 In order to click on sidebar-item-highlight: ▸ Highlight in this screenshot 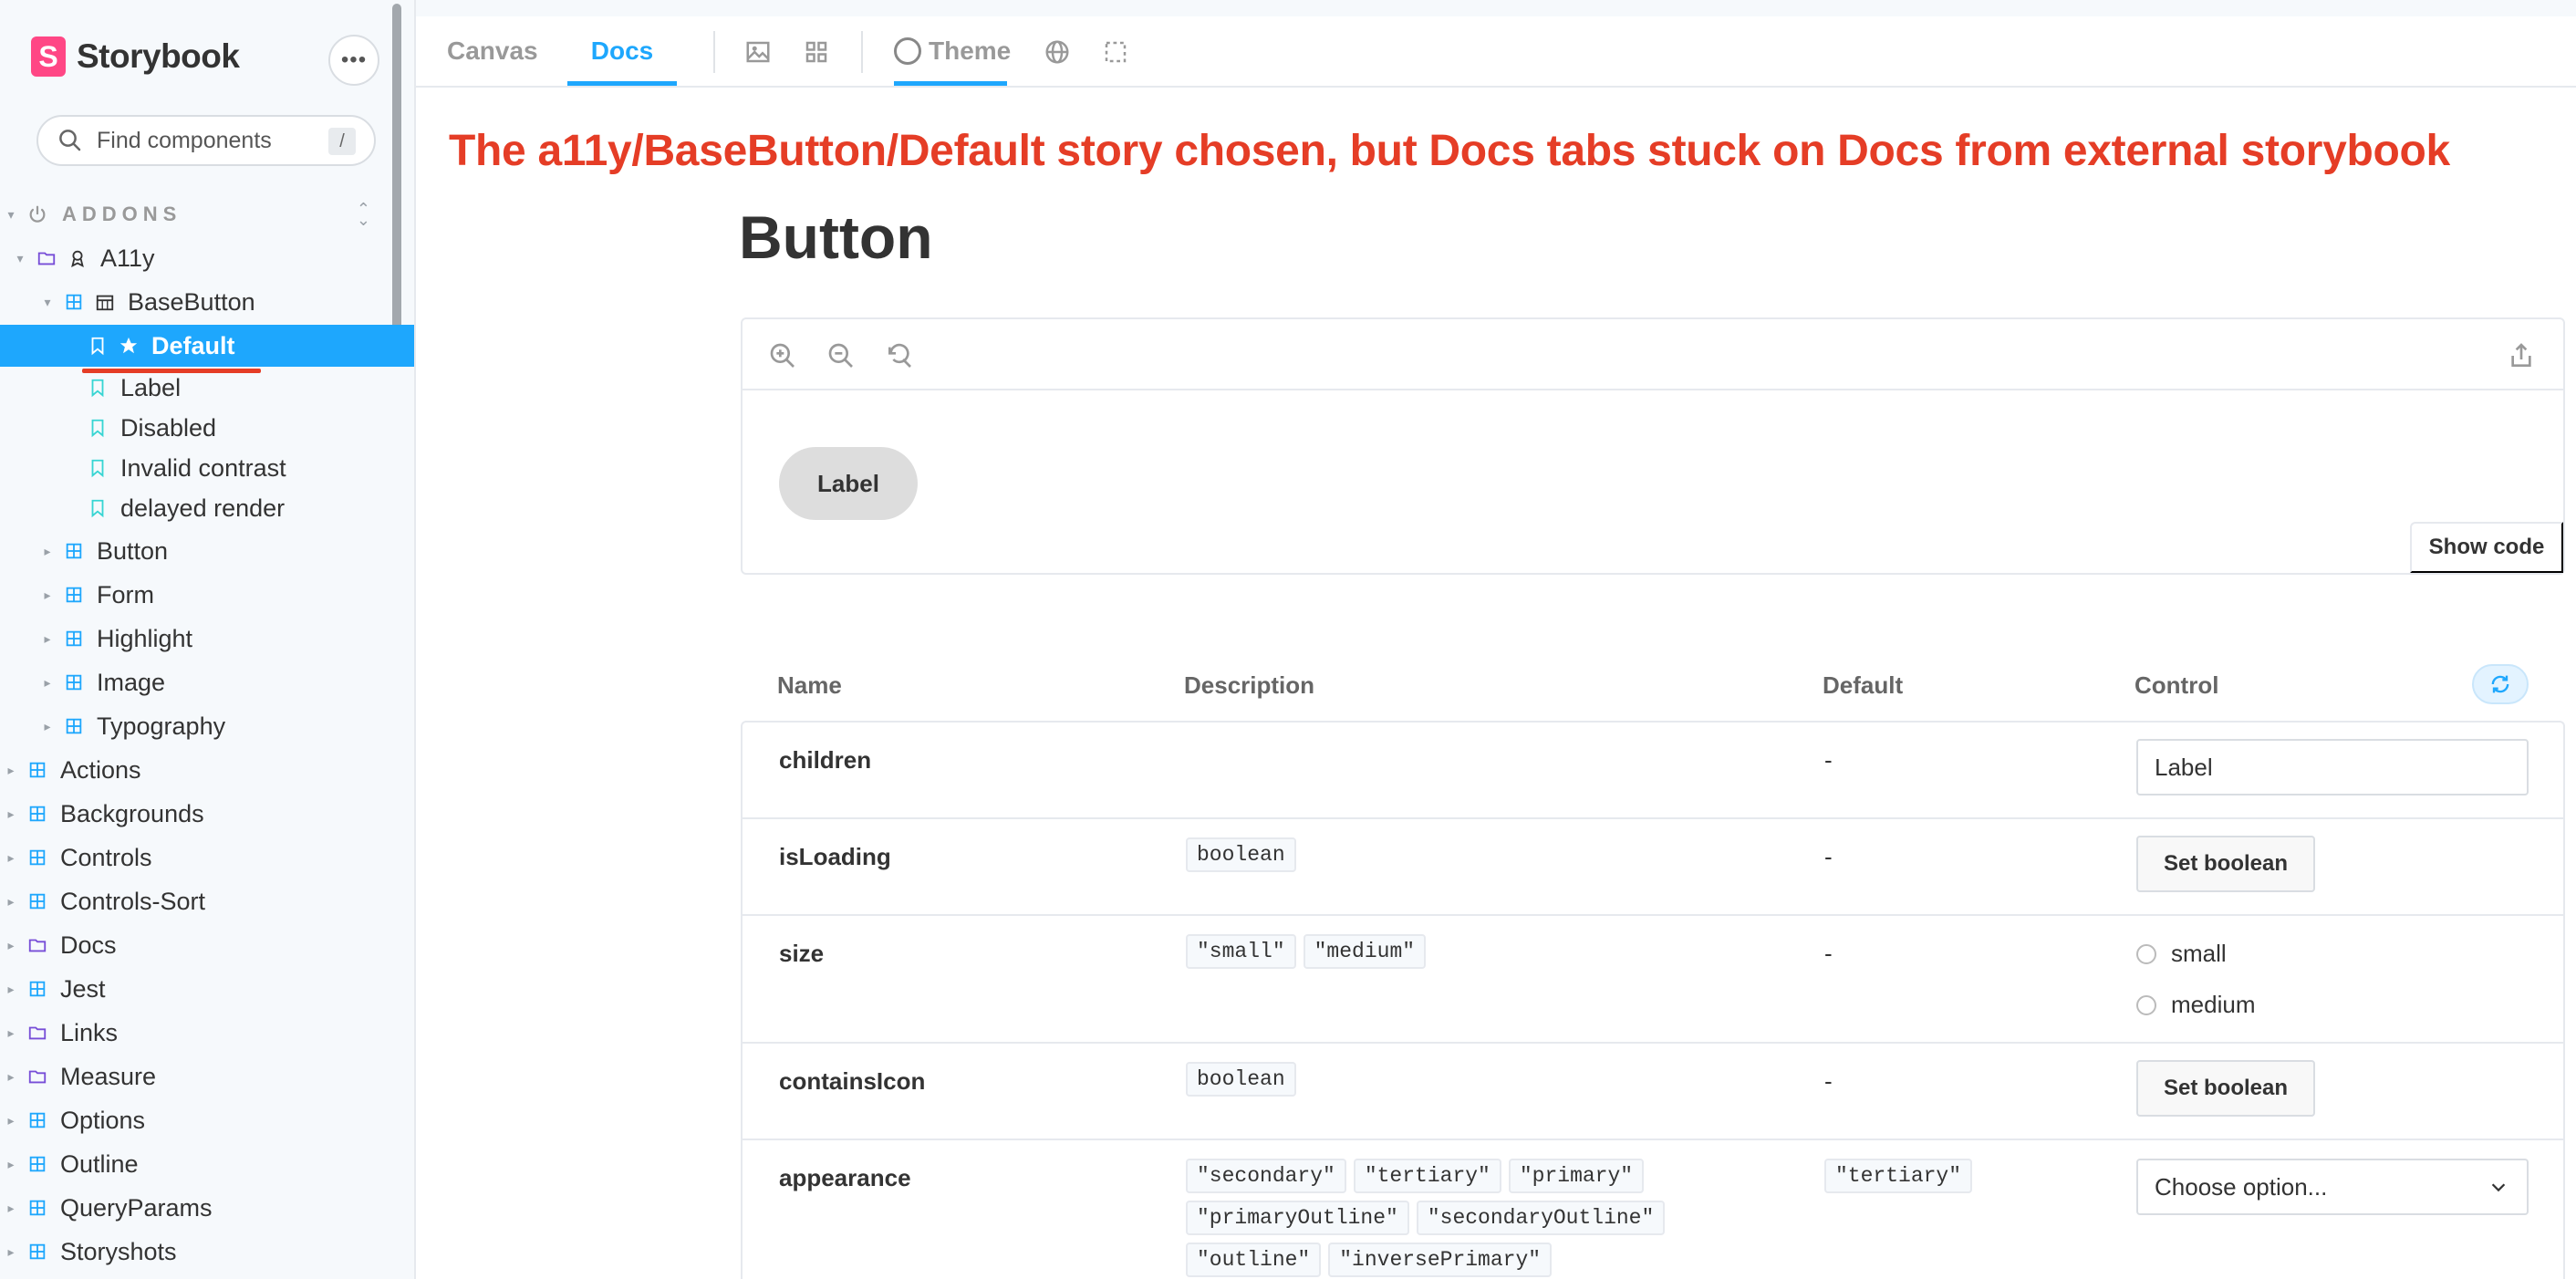, I will do `click(207, 639)`.